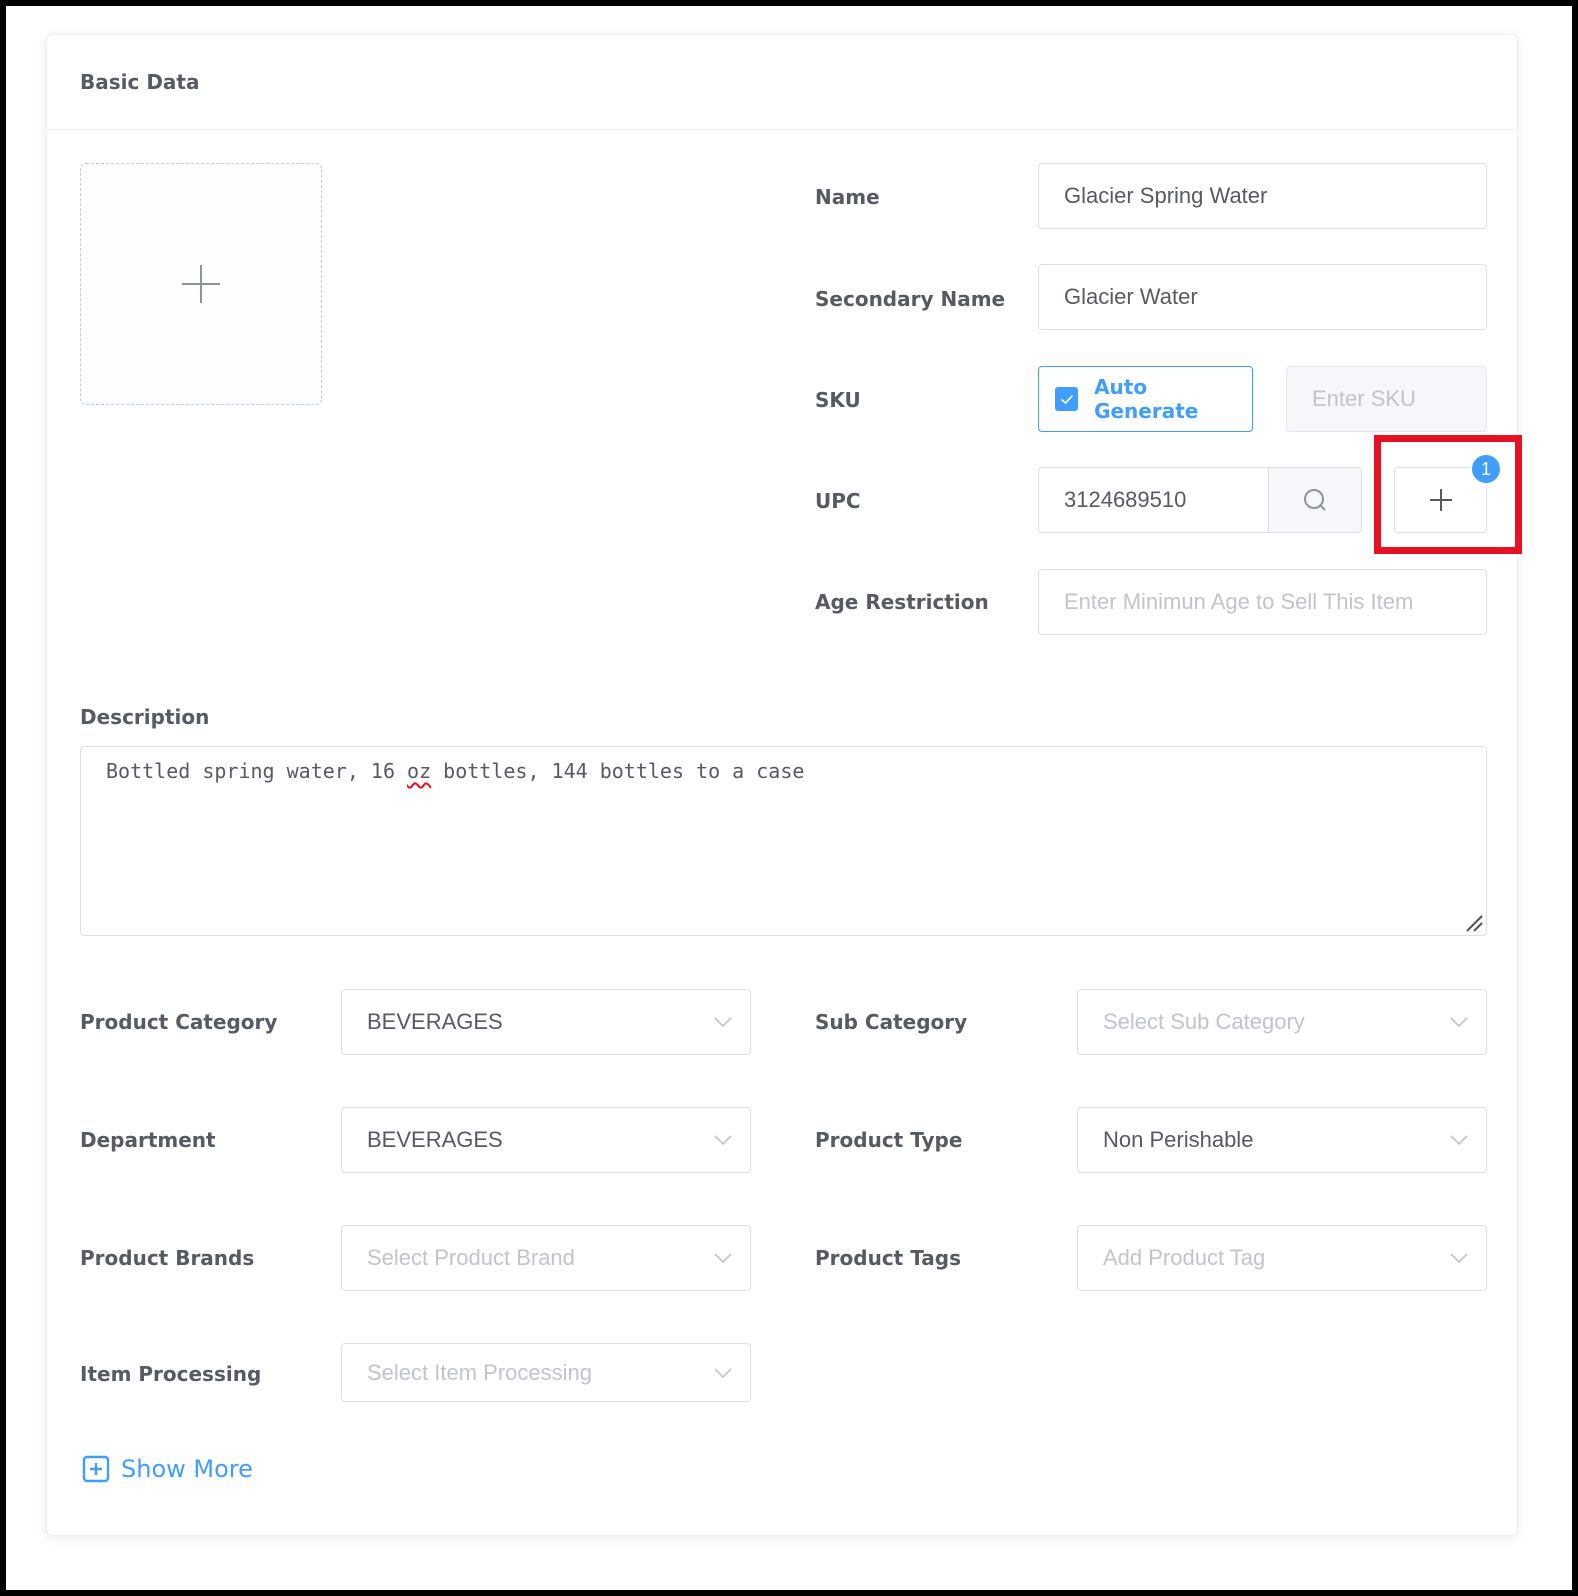 This screenshot has width=1578, height=1596. Describe the element at coordinates (1178, 1139) in the screenshot. I see `product-type-value: Non Perishable` at that location.